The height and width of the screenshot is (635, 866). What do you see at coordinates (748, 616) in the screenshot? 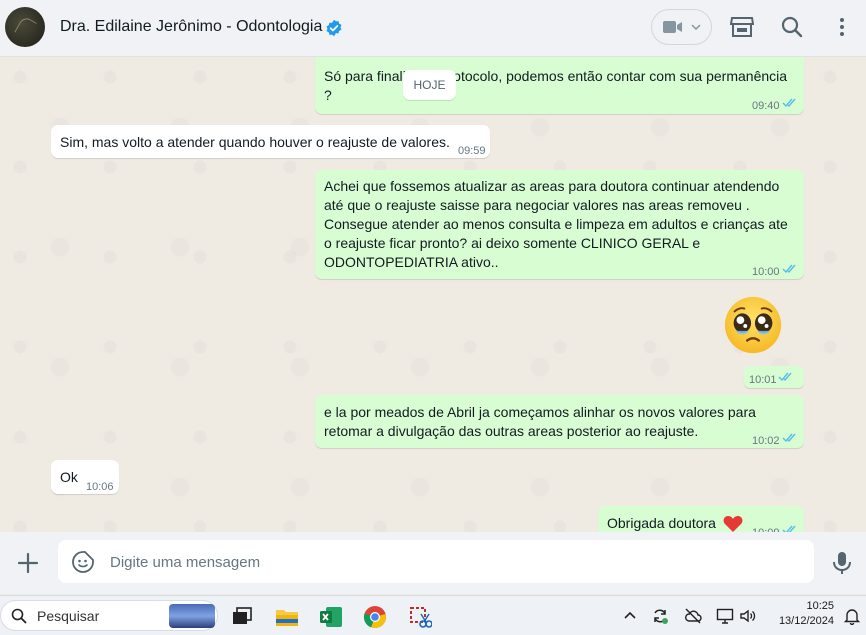
I see `volume-icon` at bounding box center [748, 616].